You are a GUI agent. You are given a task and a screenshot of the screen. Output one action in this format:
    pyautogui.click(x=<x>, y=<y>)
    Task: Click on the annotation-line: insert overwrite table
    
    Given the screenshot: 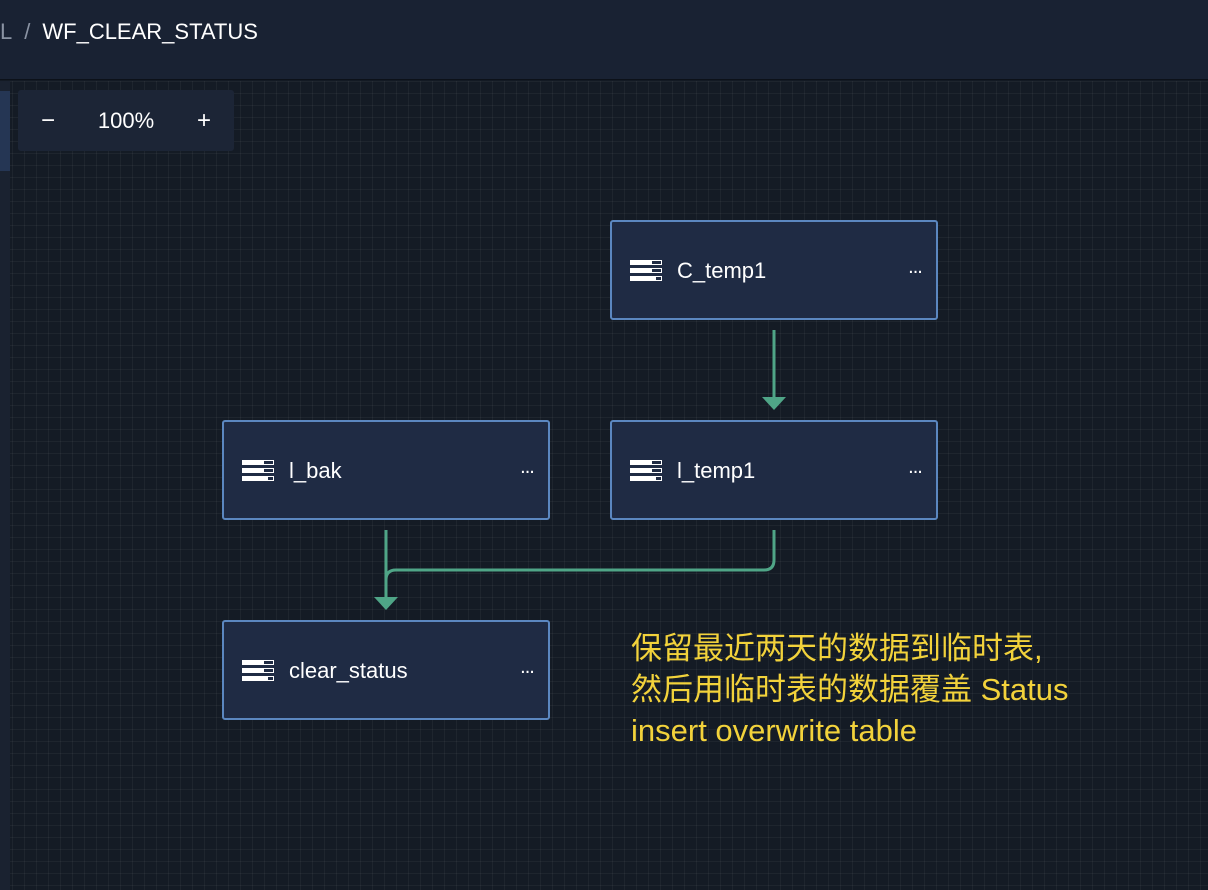 What is the action you would take?
    pyautogui.click(x=774, y=730)
    